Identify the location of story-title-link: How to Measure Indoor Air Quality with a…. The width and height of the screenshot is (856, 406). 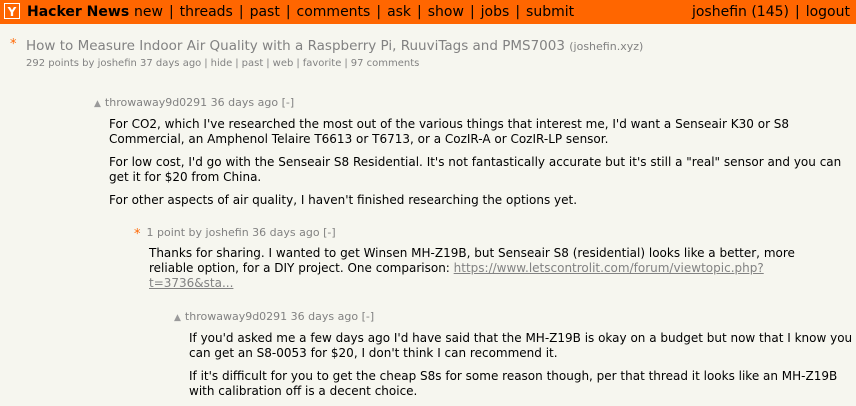
(295, 46).